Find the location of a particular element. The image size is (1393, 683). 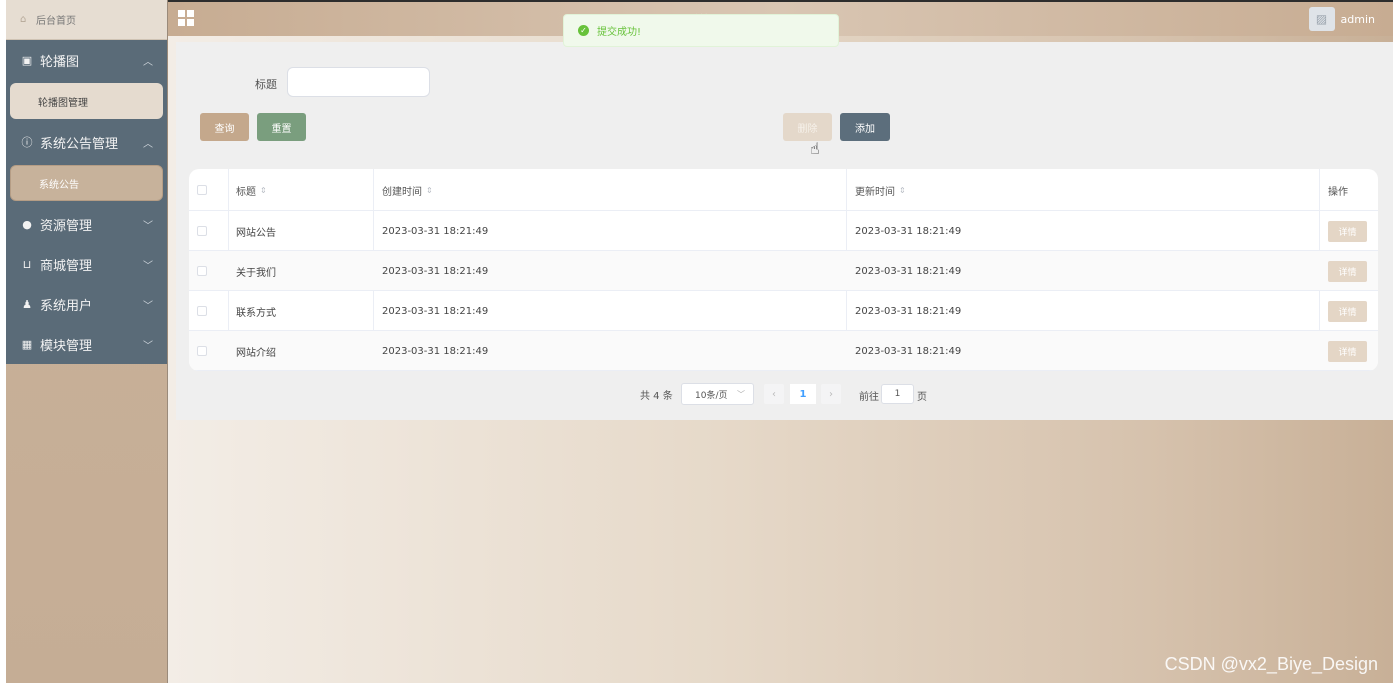

column-header-title: 标题 ⇕ is located at coordinates (251, 190).